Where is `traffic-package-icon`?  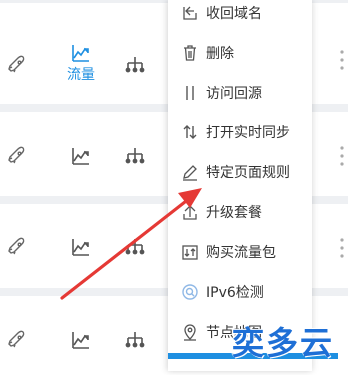
traffic-package-icon is located at coordinates (190, 252).